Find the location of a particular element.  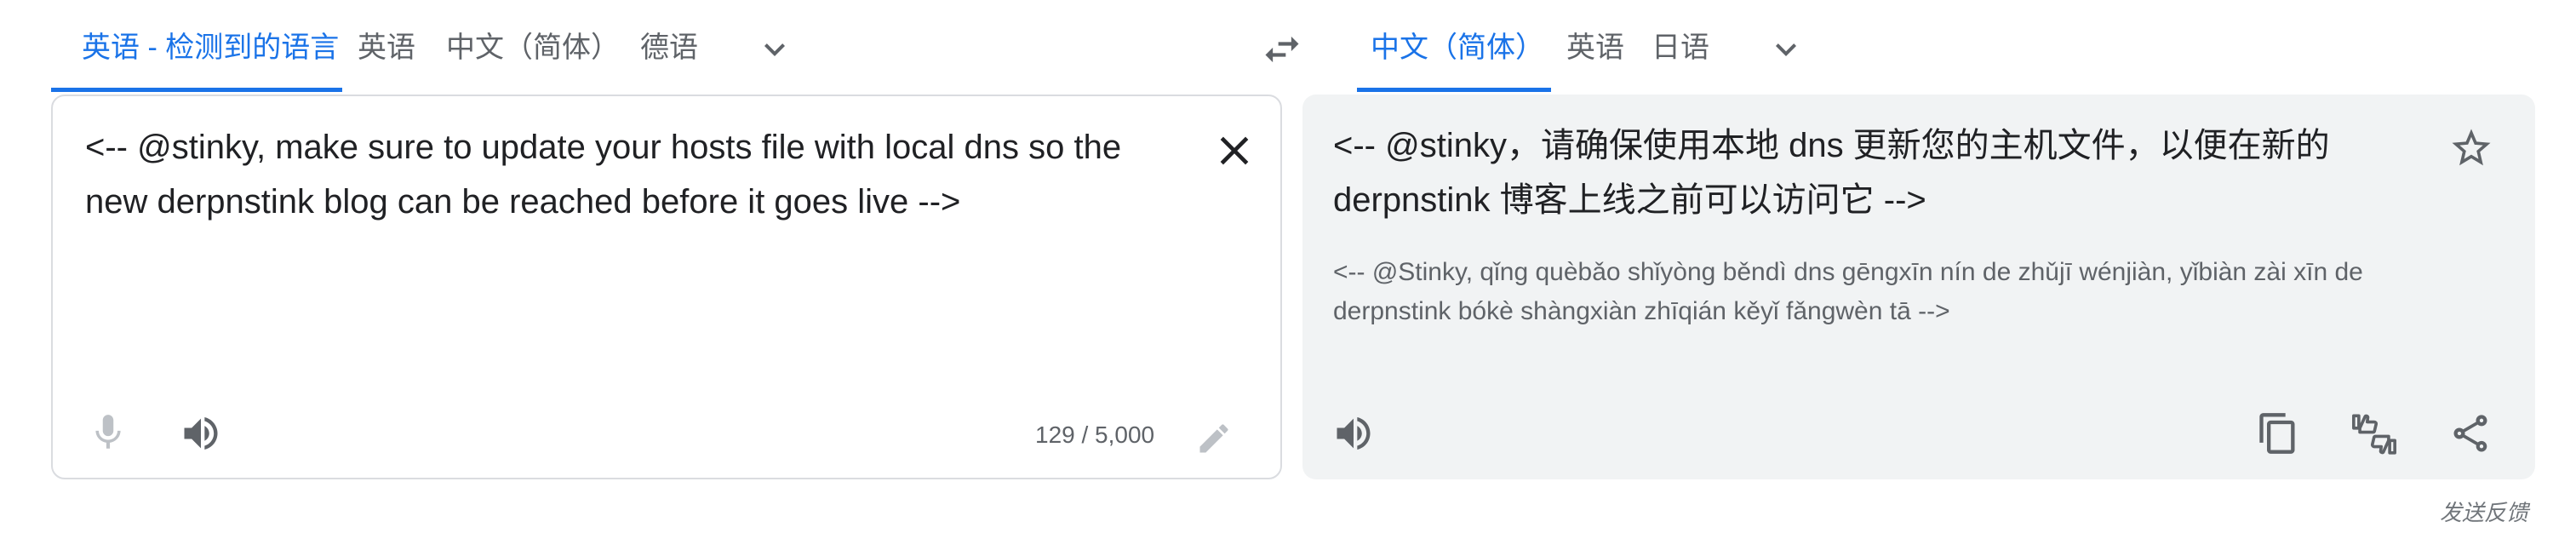

tab-target-chinese-simplified: 中文（简体） is located at coordinates (1458, 48).